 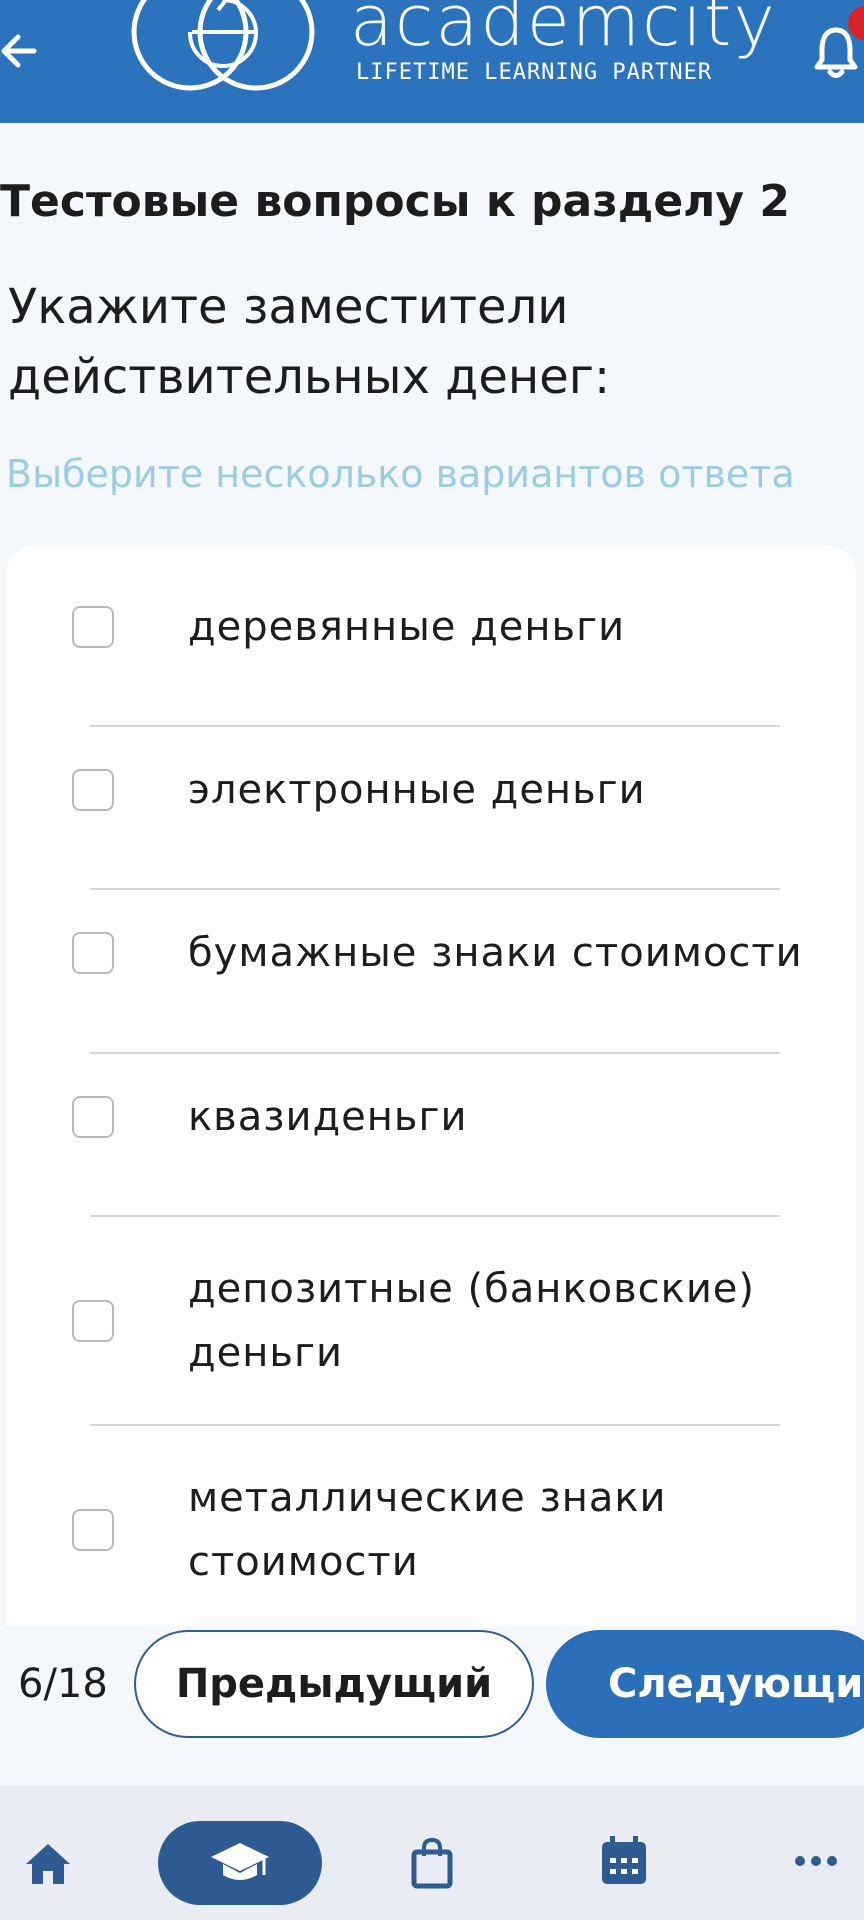 What do you see at coordinates (334, 1684) in the screenshot?
I see `previous-button: Предыдущий` at bounding box center [334, 1684].